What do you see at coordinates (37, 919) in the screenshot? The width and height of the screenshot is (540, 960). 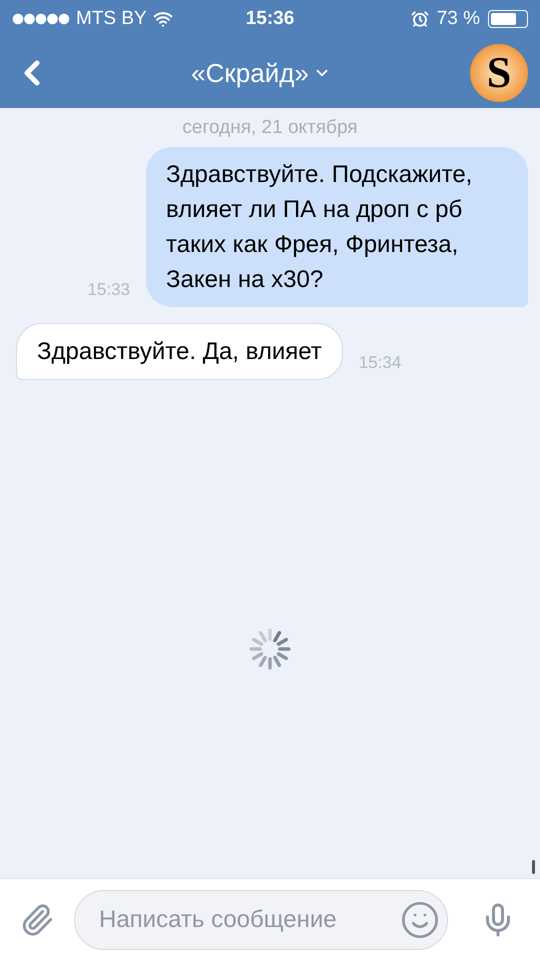 I see `attach-button` at bounding box center [37, 919].